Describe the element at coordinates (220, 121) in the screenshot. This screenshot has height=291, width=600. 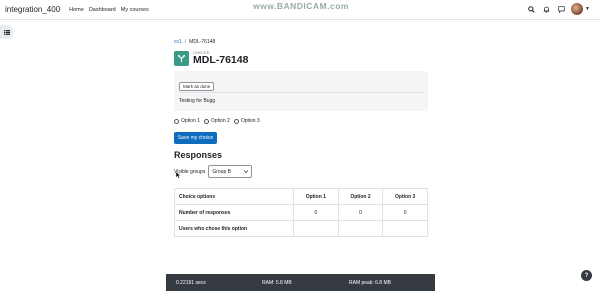
I see `option-2-label: Option 2` at that location.